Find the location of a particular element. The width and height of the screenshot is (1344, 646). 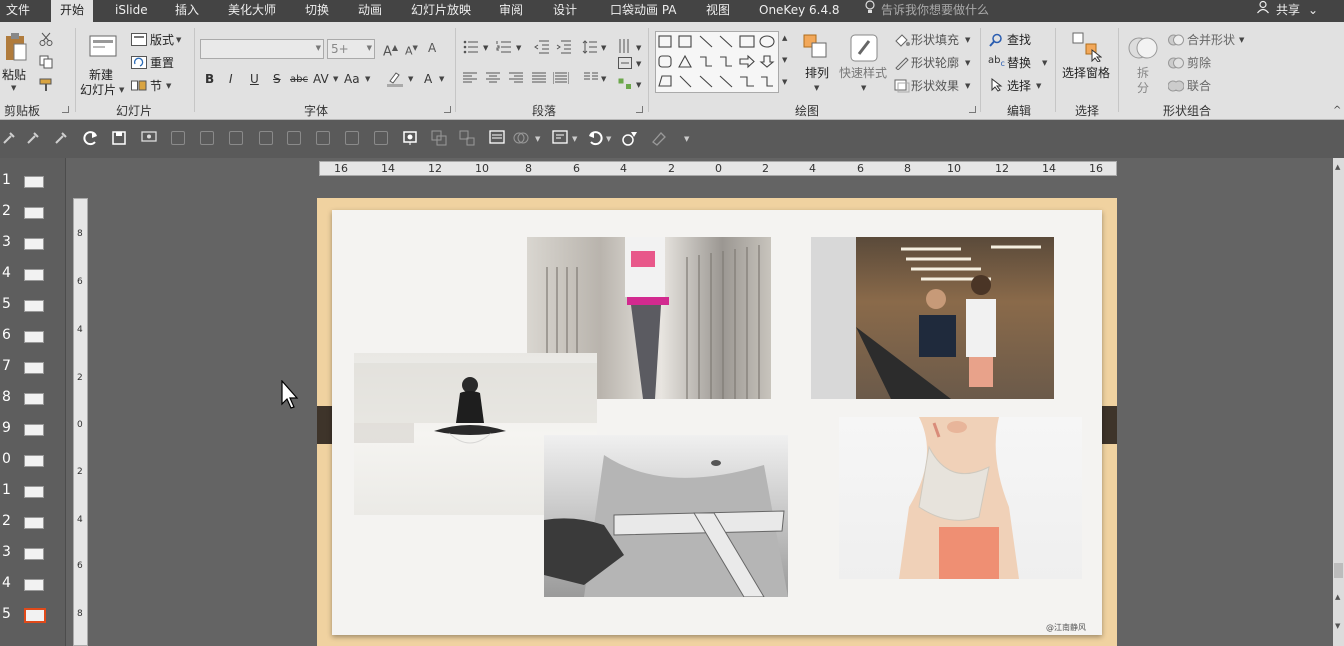

towel-drinking-photo is located at coordinates (960, 498).